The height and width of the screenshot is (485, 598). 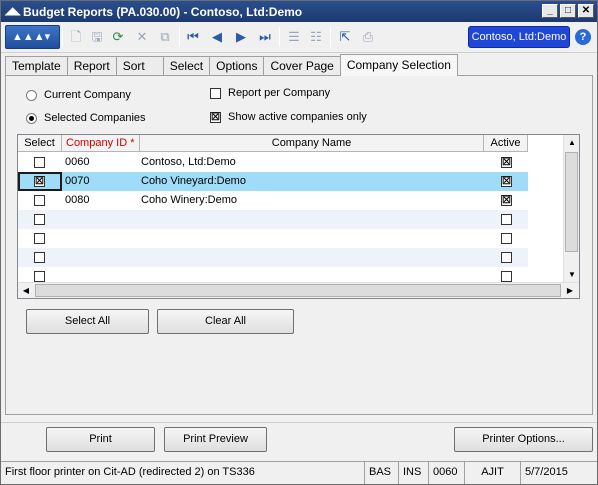 I want to click on grid-header: Select Company ID * Company Name Active, so click(x=273, y=143).